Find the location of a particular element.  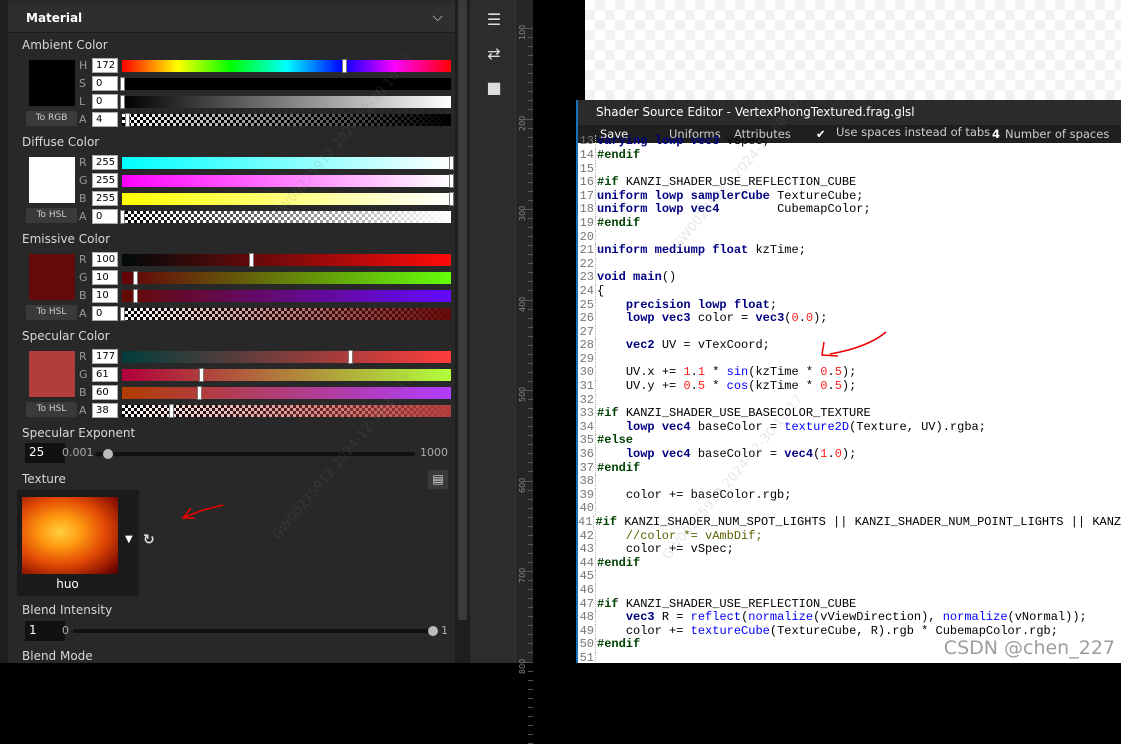

code-line: 30 UV.x += 1.1 * sin(kzTime * 0.5); is located at coordinates (849, 373).